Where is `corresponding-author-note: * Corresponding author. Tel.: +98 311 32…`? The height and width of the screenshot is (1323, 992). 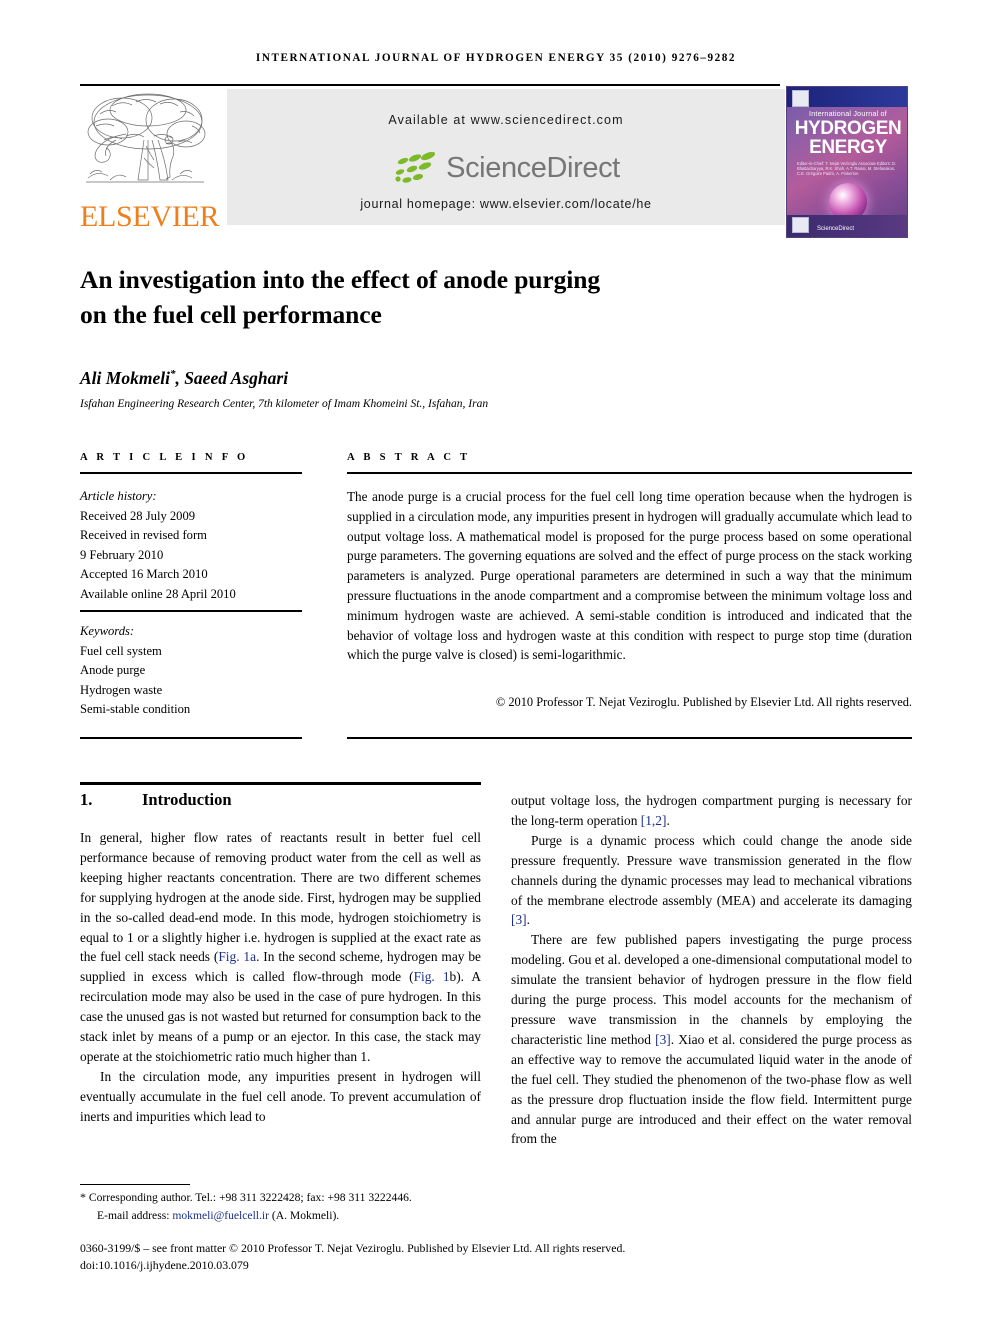 corresponding-author-note: * Corresponding author. Tel.: +98 311 32… is located at coordinates (290, 1198).